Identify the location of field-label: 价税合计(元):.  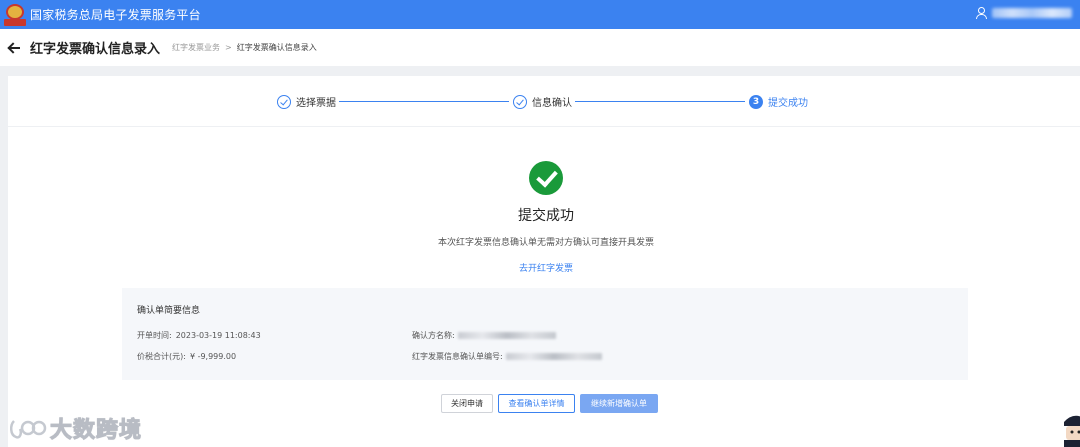
(161, 356).